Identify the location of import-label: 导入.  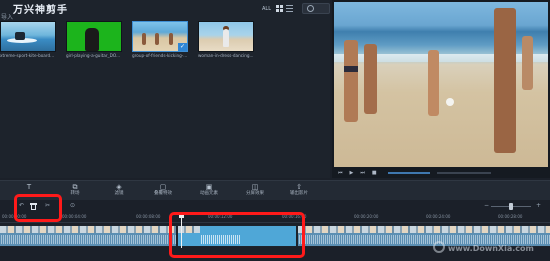
(7, 16).